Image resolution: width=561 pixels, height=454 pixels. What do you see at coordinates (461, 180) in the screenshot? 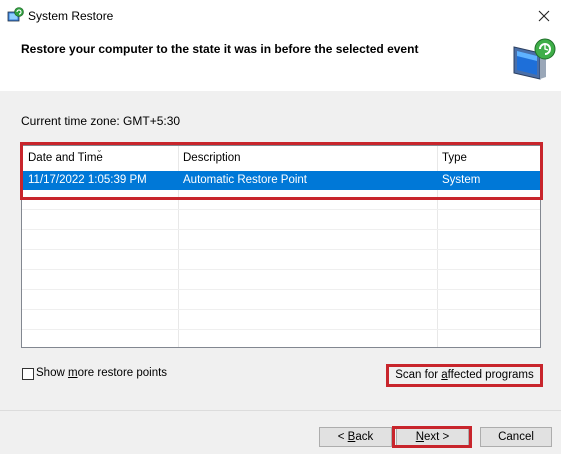
I see `cell-type: System` at bounding box center [461, 180].